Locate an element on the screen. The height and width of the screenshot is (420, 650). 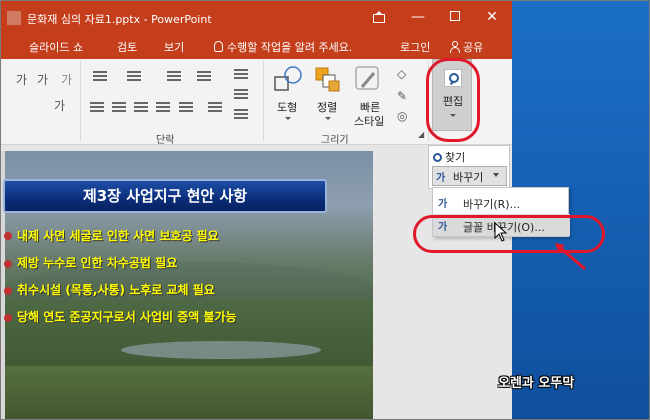
slide-bullet: 취수시설 (목통,사통) 노후로 교체 필요 is located at coordinates (116, 289).